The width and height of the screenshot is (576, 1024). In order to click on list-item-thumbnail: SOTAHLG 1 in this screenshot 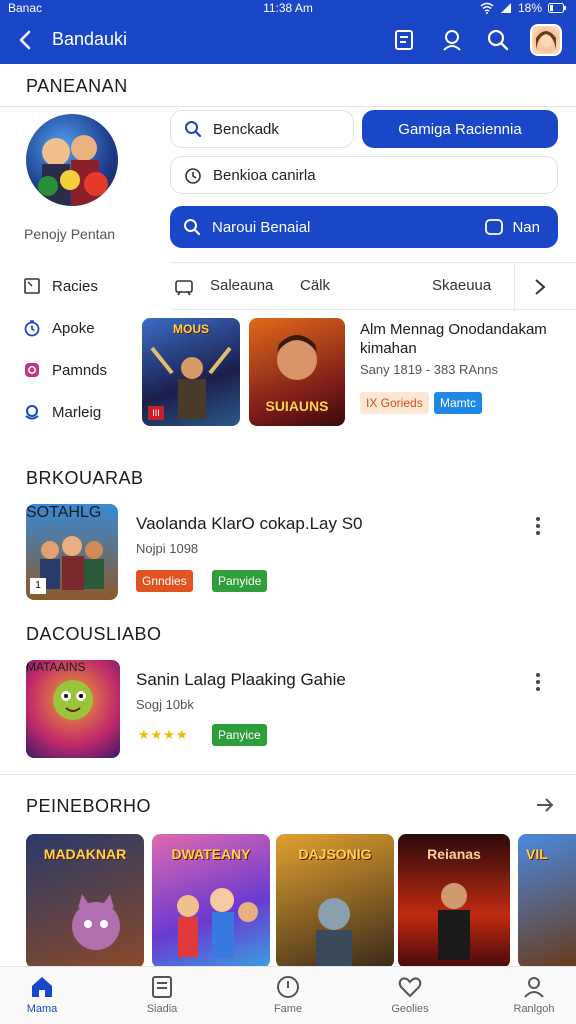, I will do `click(72, 552)`.